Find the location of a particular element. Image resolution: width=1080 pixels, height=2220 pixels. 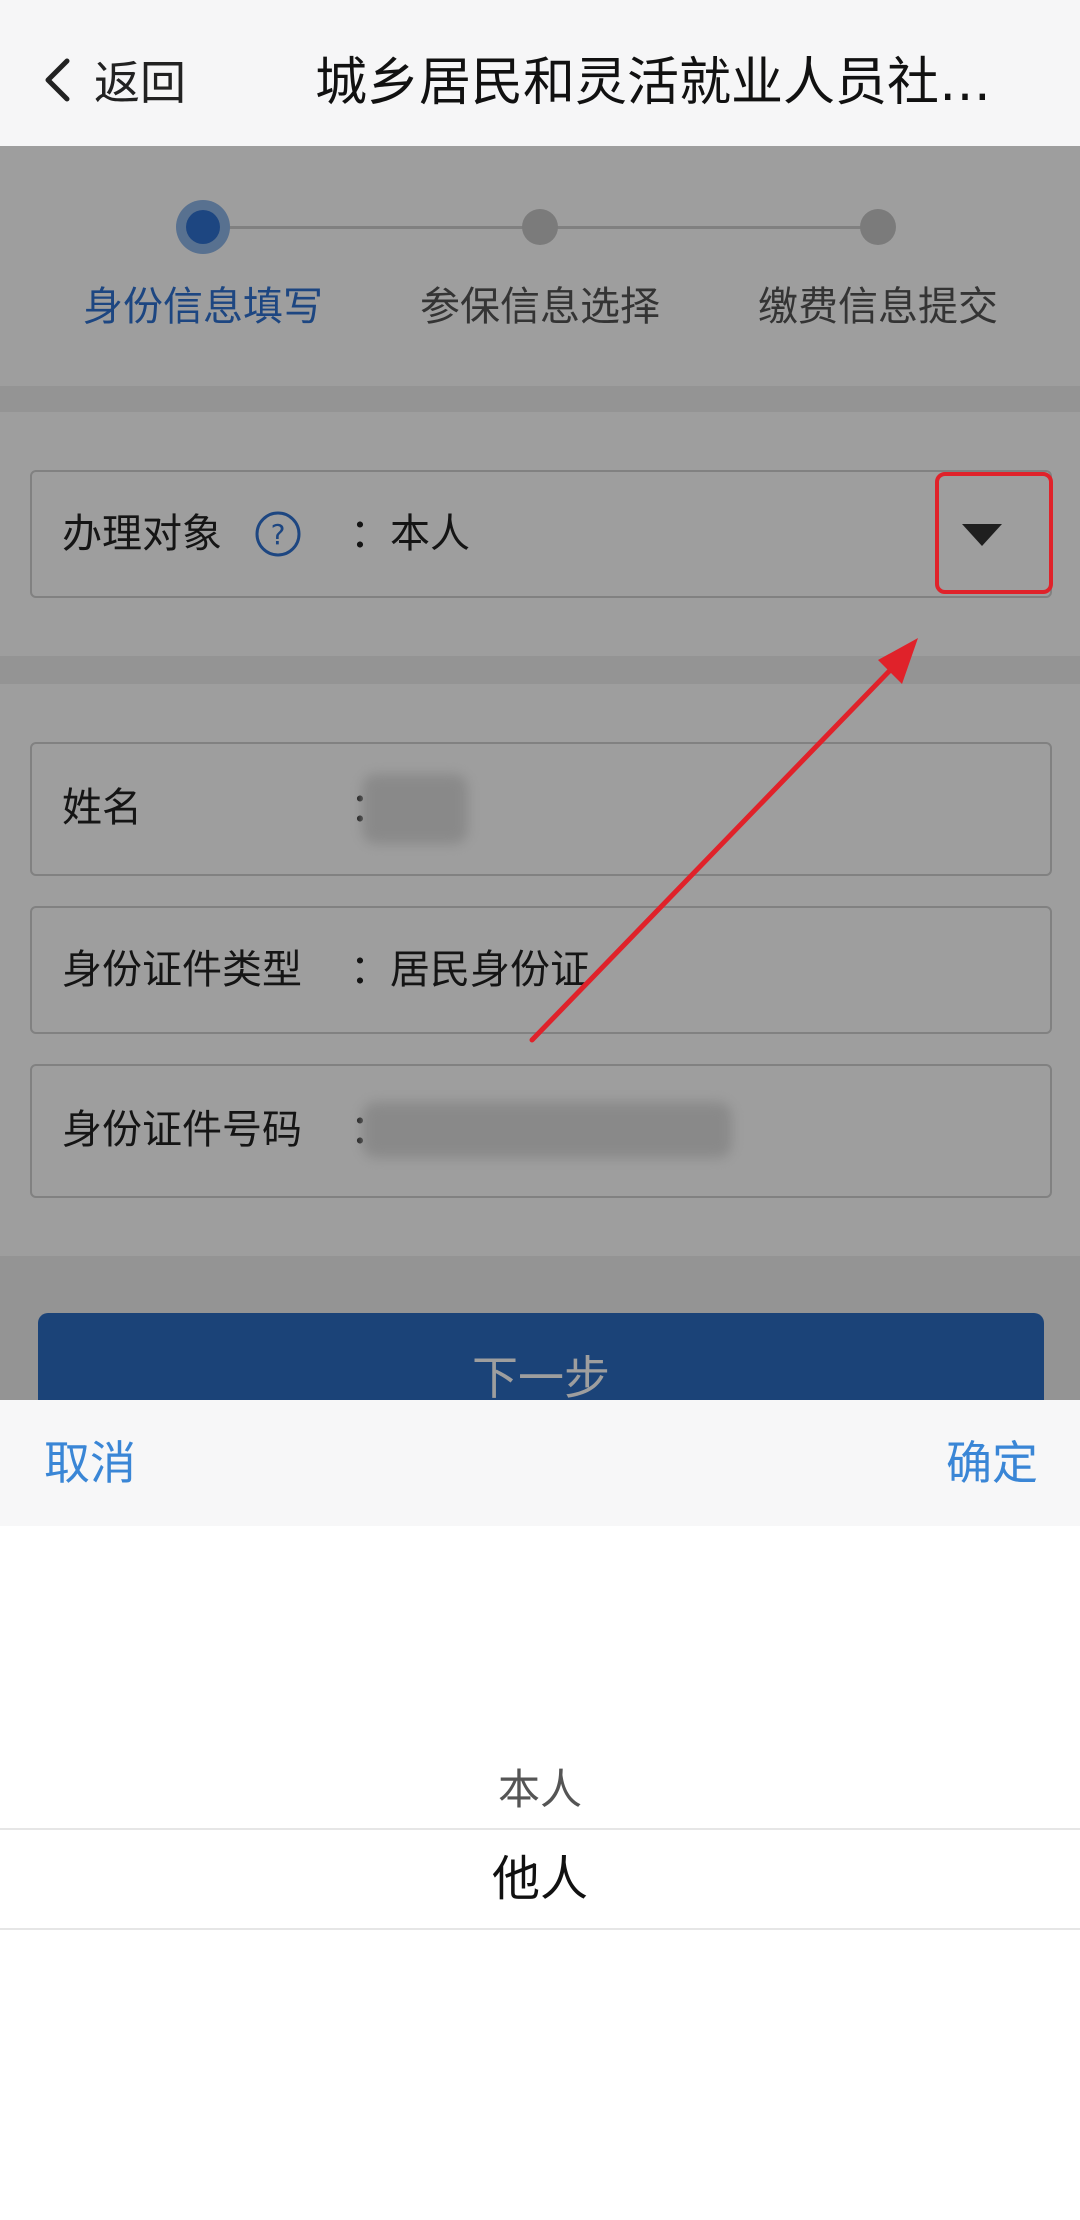

back-button: 返回 is located at coordinates (113, 80).